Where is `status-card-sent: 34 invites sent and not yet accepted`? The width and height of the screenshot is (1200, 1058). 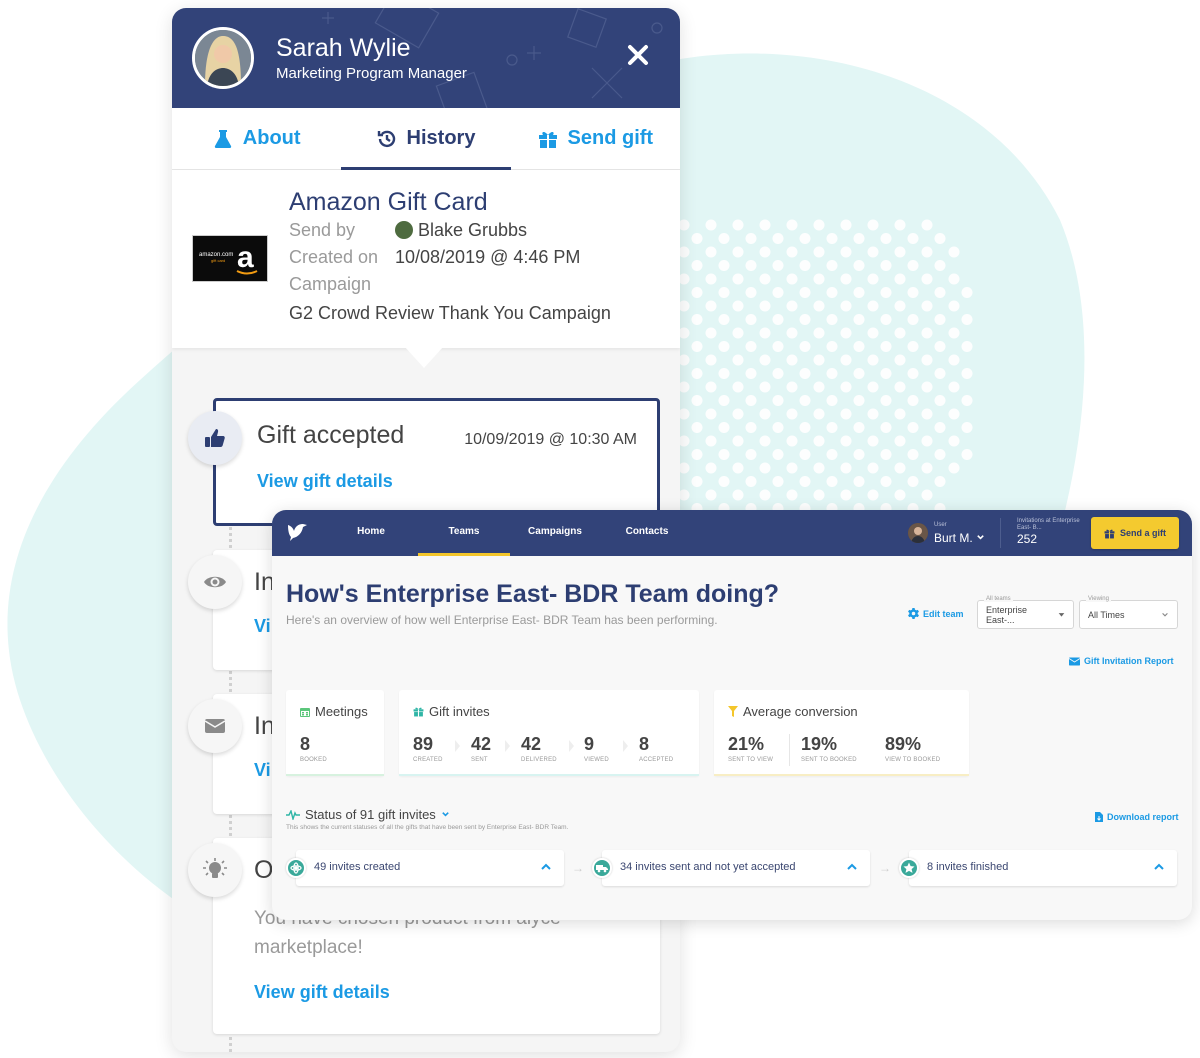
status-card-sent: 34 invites sent and not yet accepted is located at coordinates (731, 868).